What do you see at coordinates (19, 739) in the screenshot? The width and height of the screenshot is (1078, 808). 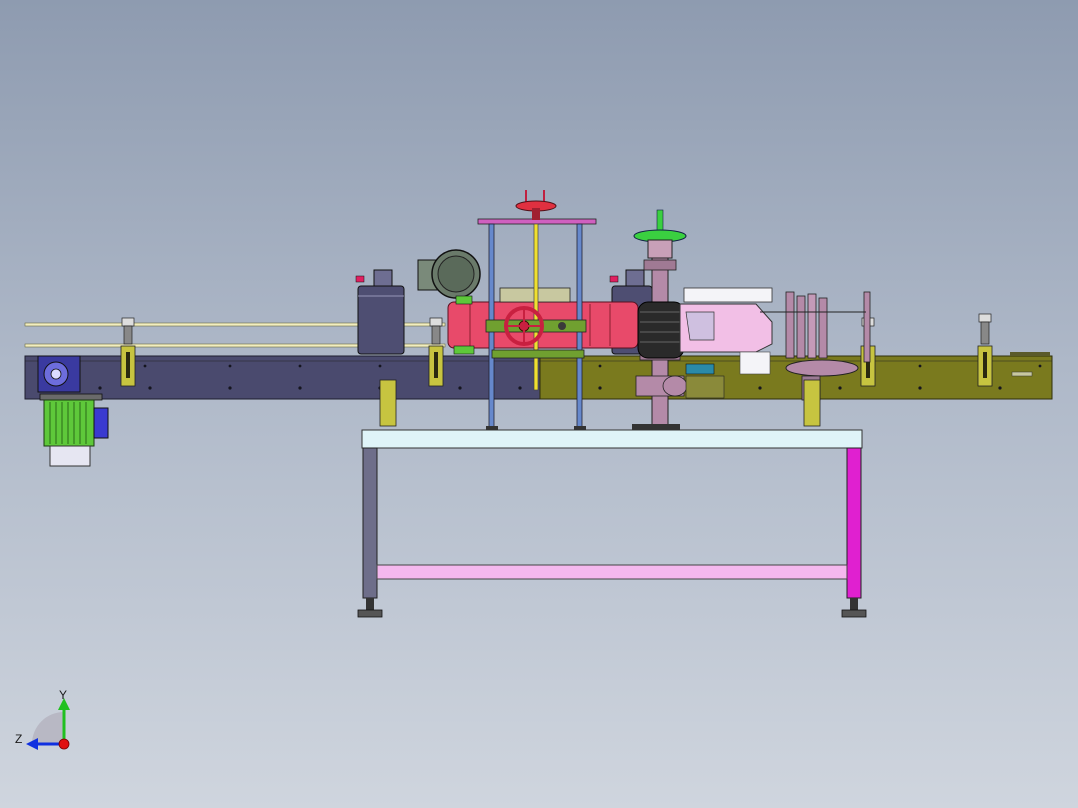 I see `triad-z-label: Z` at bounding box center [19, 739].